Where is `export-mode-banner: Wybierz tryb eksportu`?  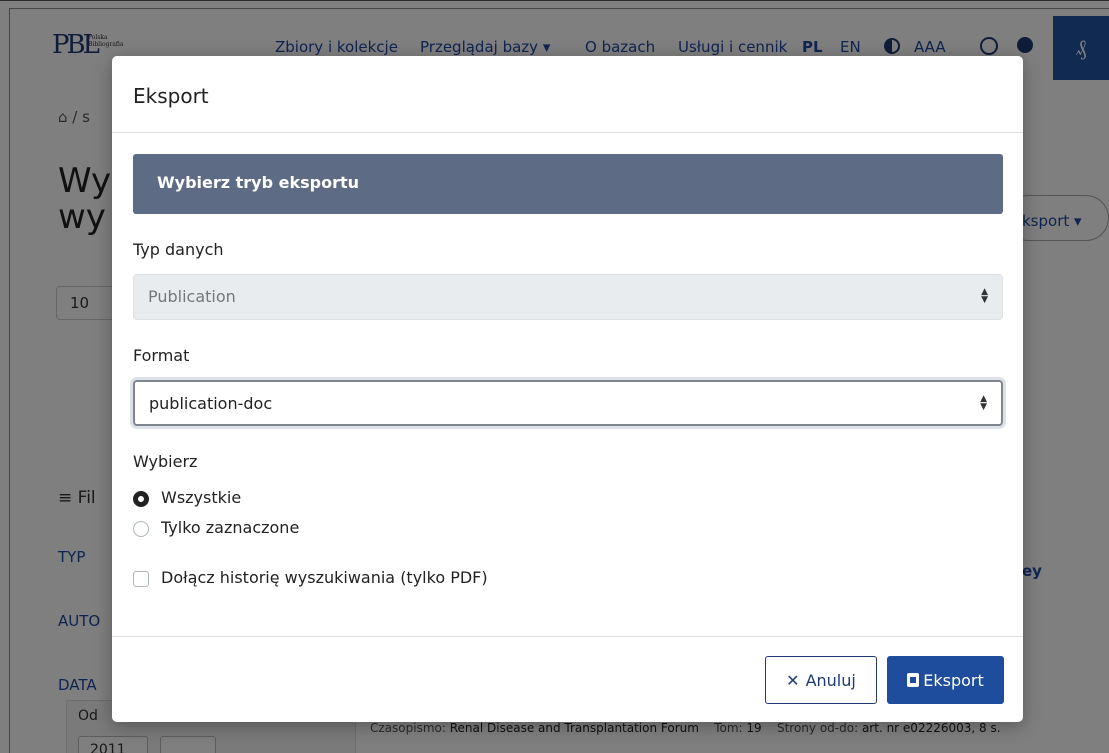
export-mode-banner: Wybierz tryb eksportu is located at coordinates (568, 184).